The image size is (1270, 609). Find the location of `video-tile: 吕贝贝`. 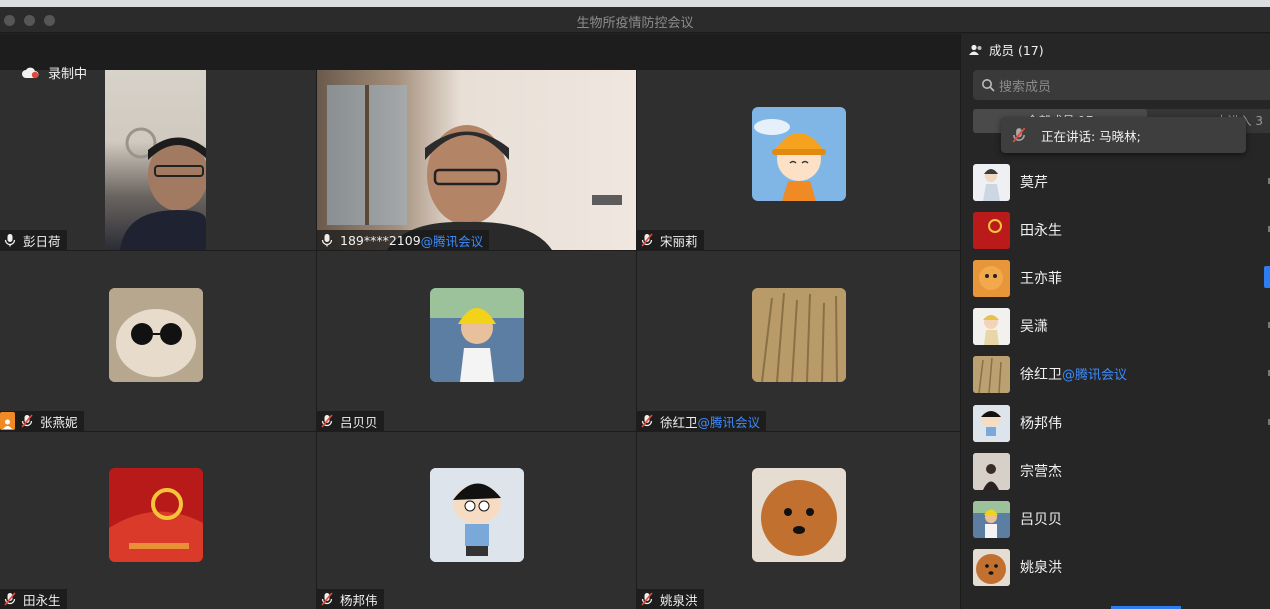

video-tile: 吕贝贝 is located at coordinates (476, 341).